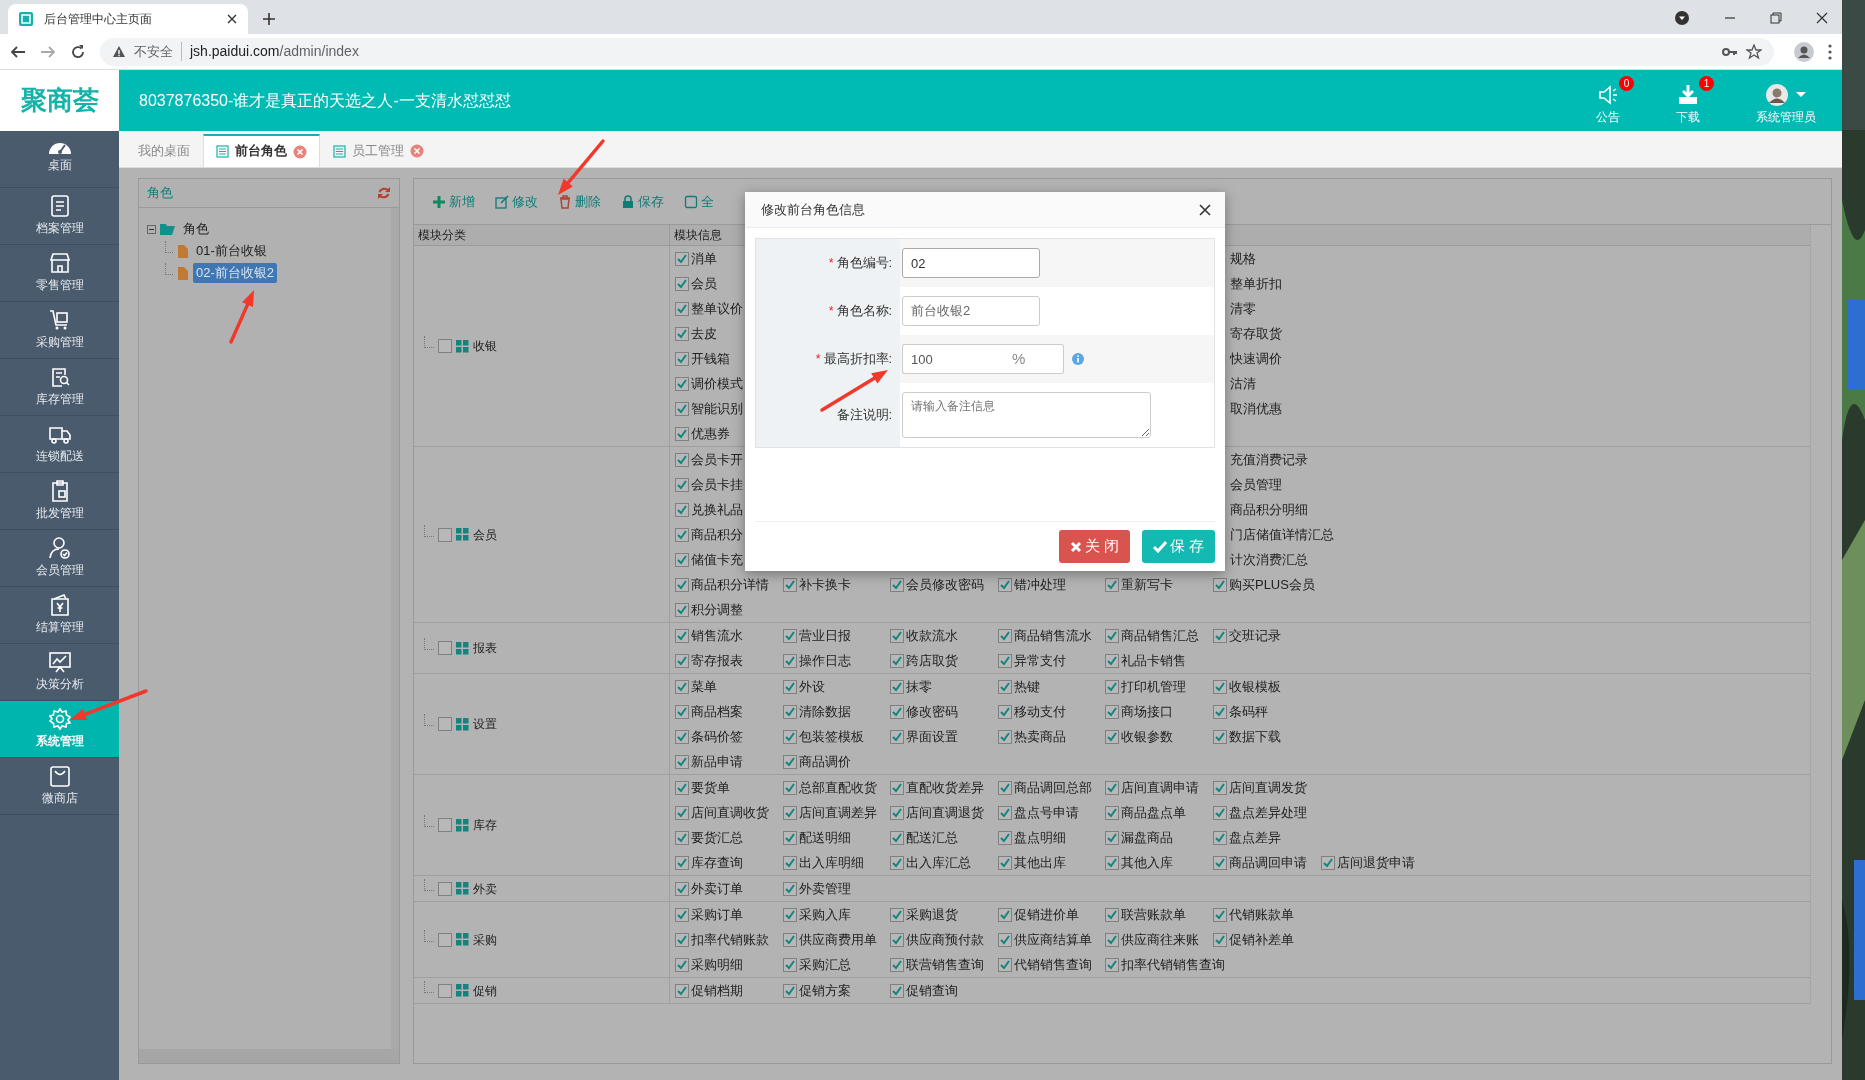 This screenshot has height=1080, width=1865. Describe the element at coordinates (78, 51) in the screenshot. I see `reload-icon` at that location.